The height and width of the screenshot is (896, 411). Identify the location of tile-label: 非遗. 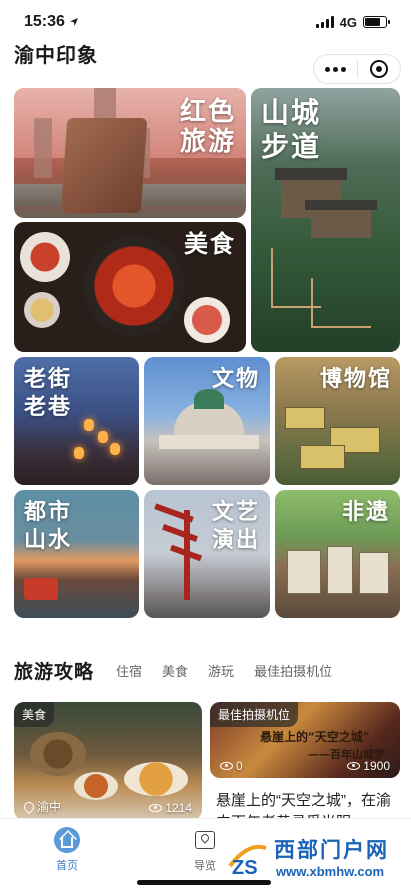
(366, 512).